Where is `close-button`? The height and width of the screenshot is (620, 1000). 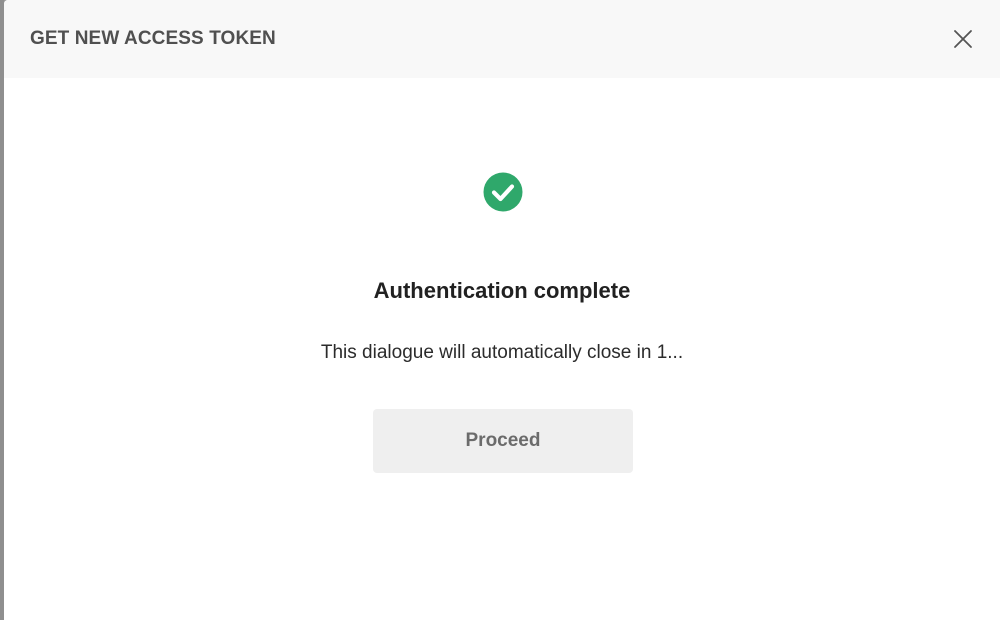
close-button is located at coordinates (963, 39).